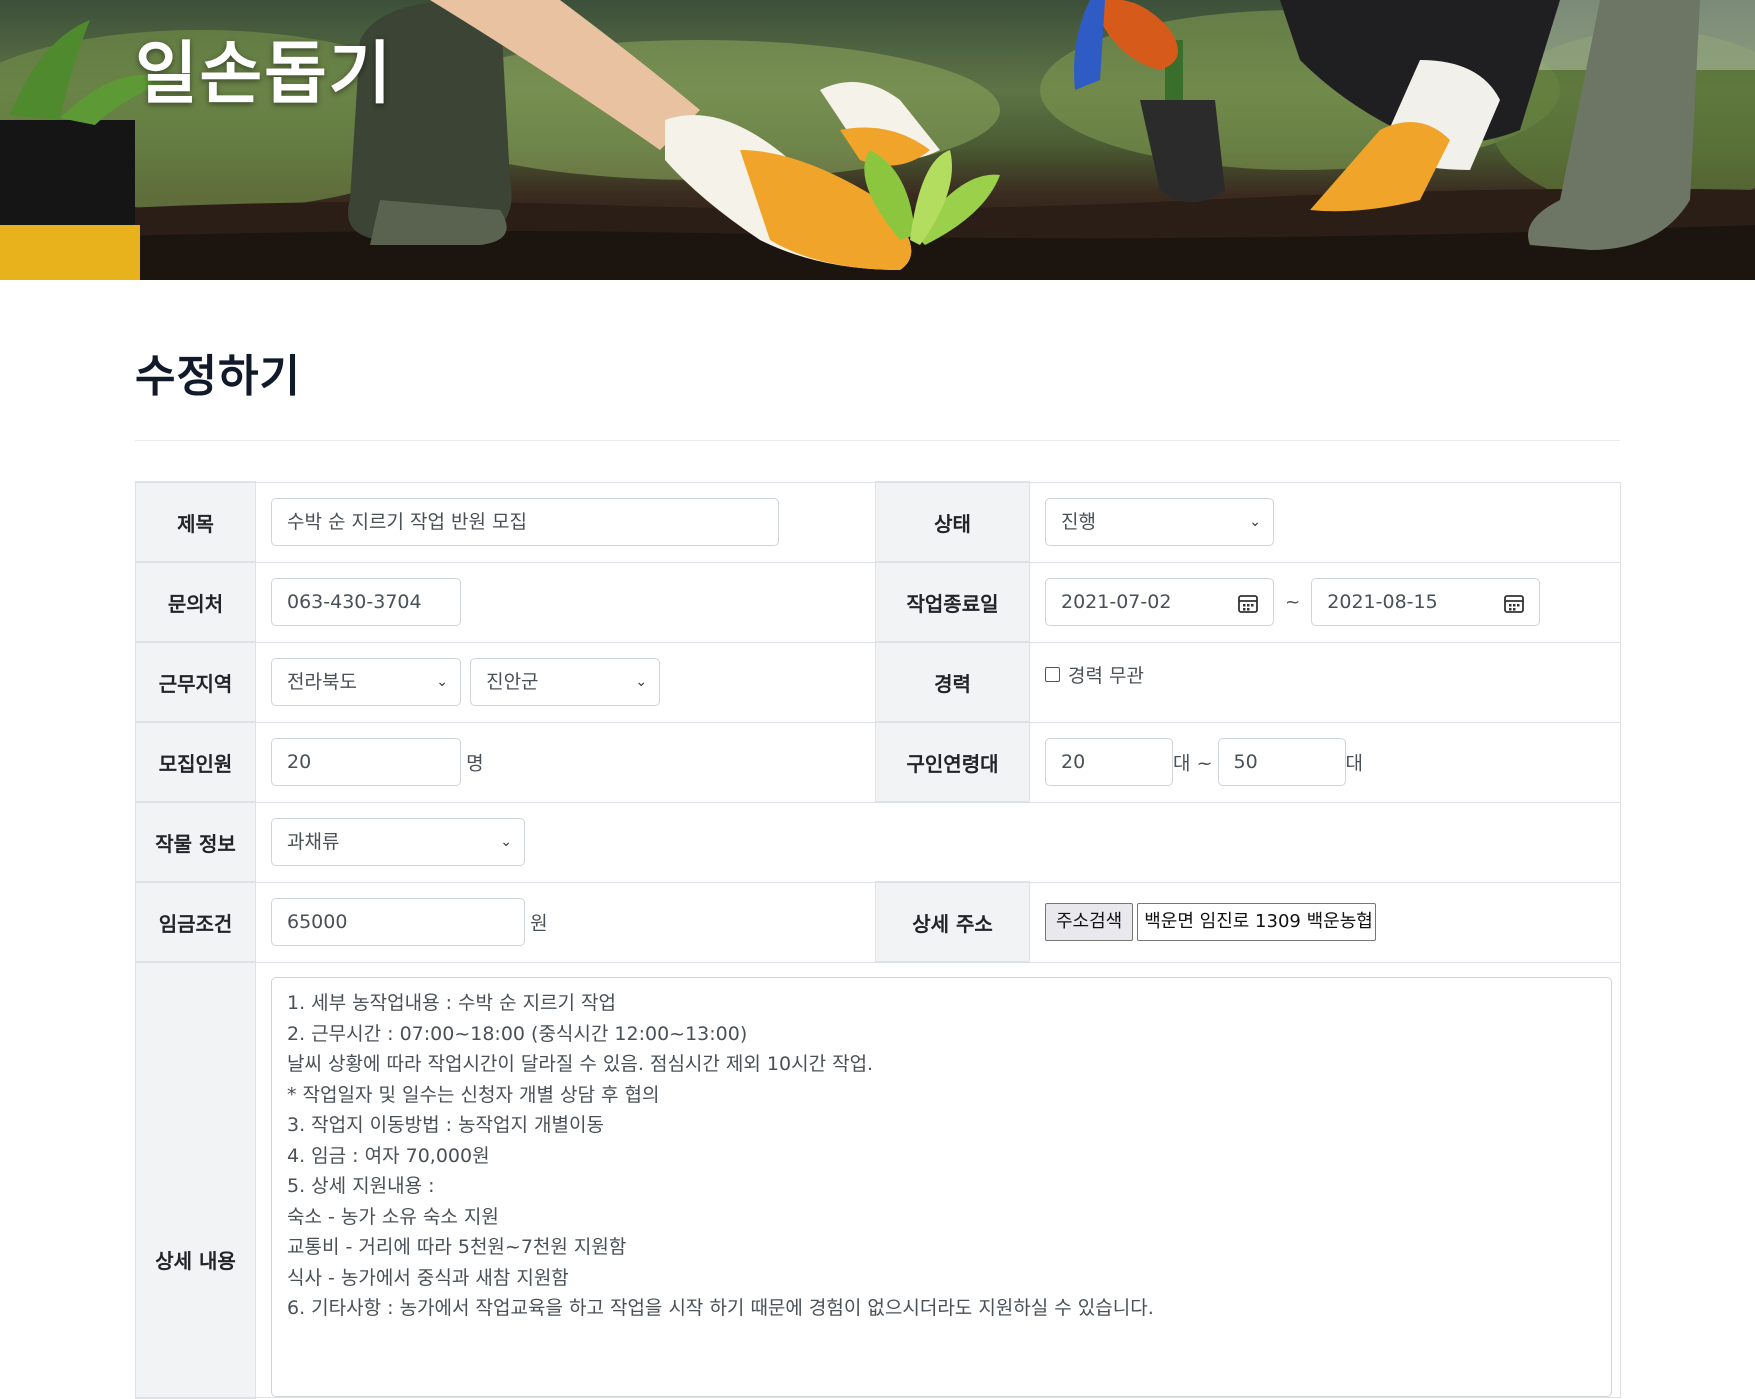  I want to click on detail-line: 2. 근무시간 : 07:00~18:00 (중식시간 12:00~13:00), so click(517, 1033).